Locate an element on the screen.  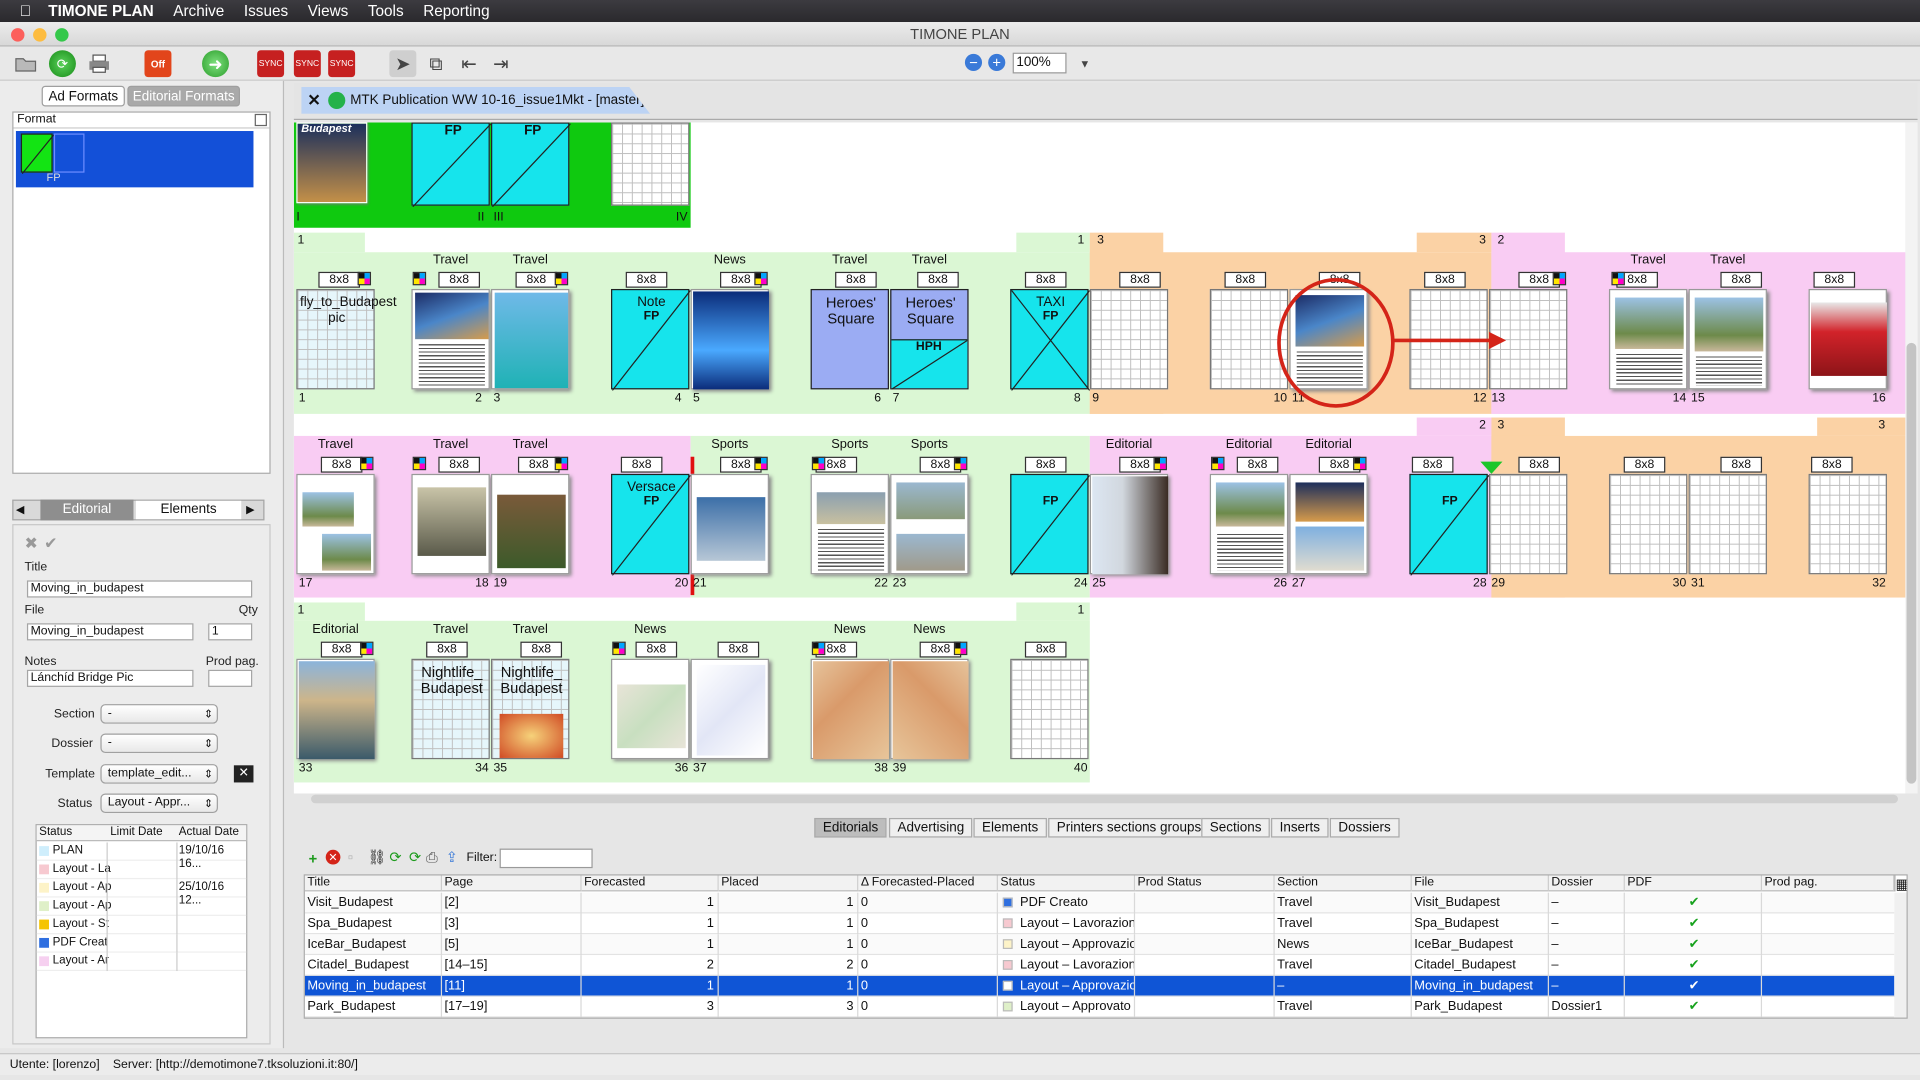
go-arrow-icon: ➜ is located at coordinates (215, 64).